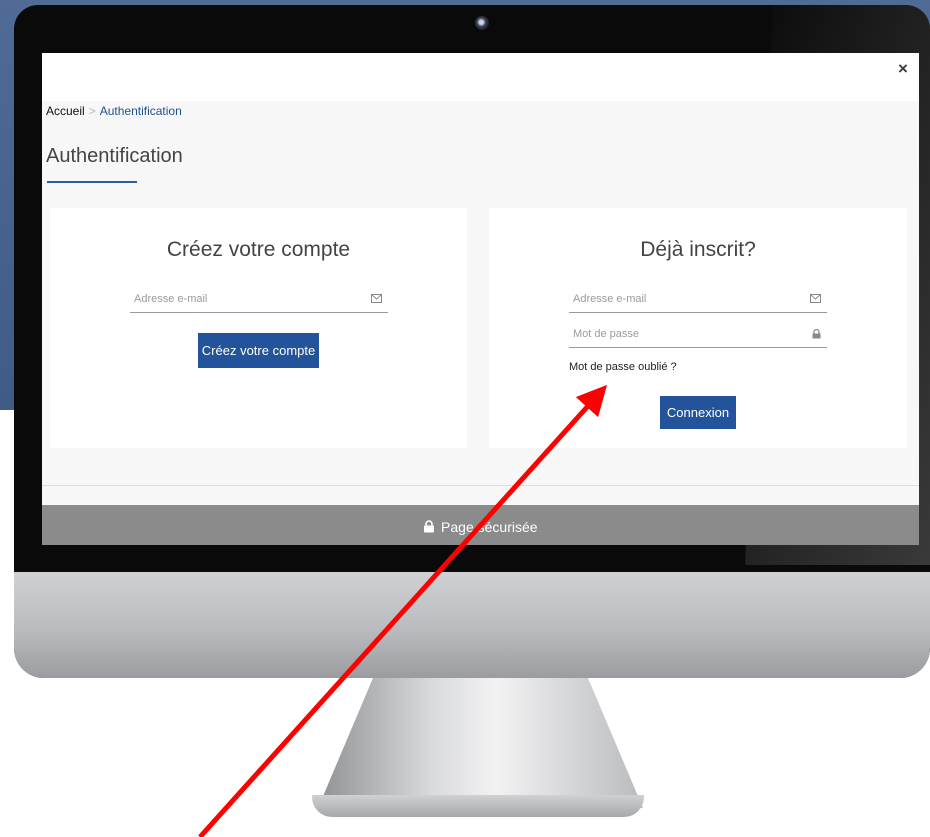  What do you see at coordinates (65, 111) in the screenshot?
I see `breadcrumb-home-link: Accueil` at bounding box center [65, 111].